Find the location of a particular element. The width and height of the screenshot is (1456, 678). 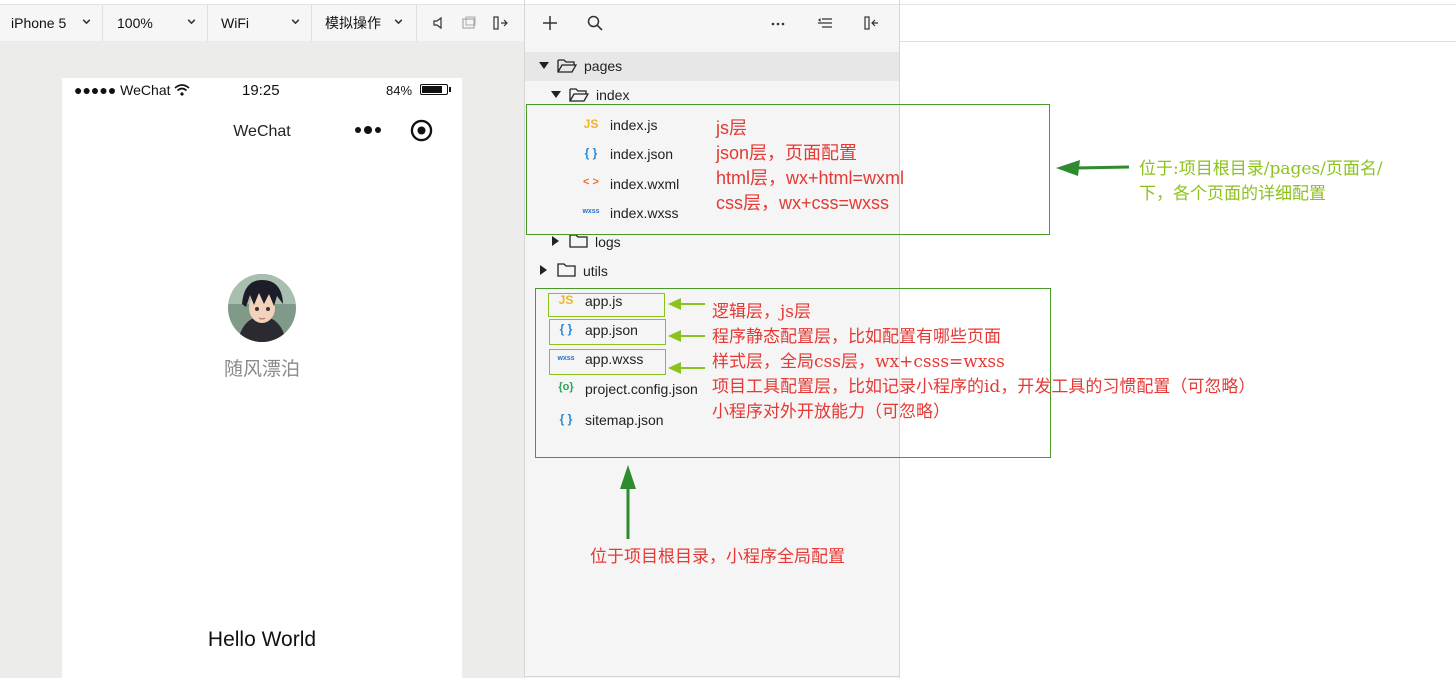

operation-select-value: 模拟操作 is located at coordinates (353, 23).